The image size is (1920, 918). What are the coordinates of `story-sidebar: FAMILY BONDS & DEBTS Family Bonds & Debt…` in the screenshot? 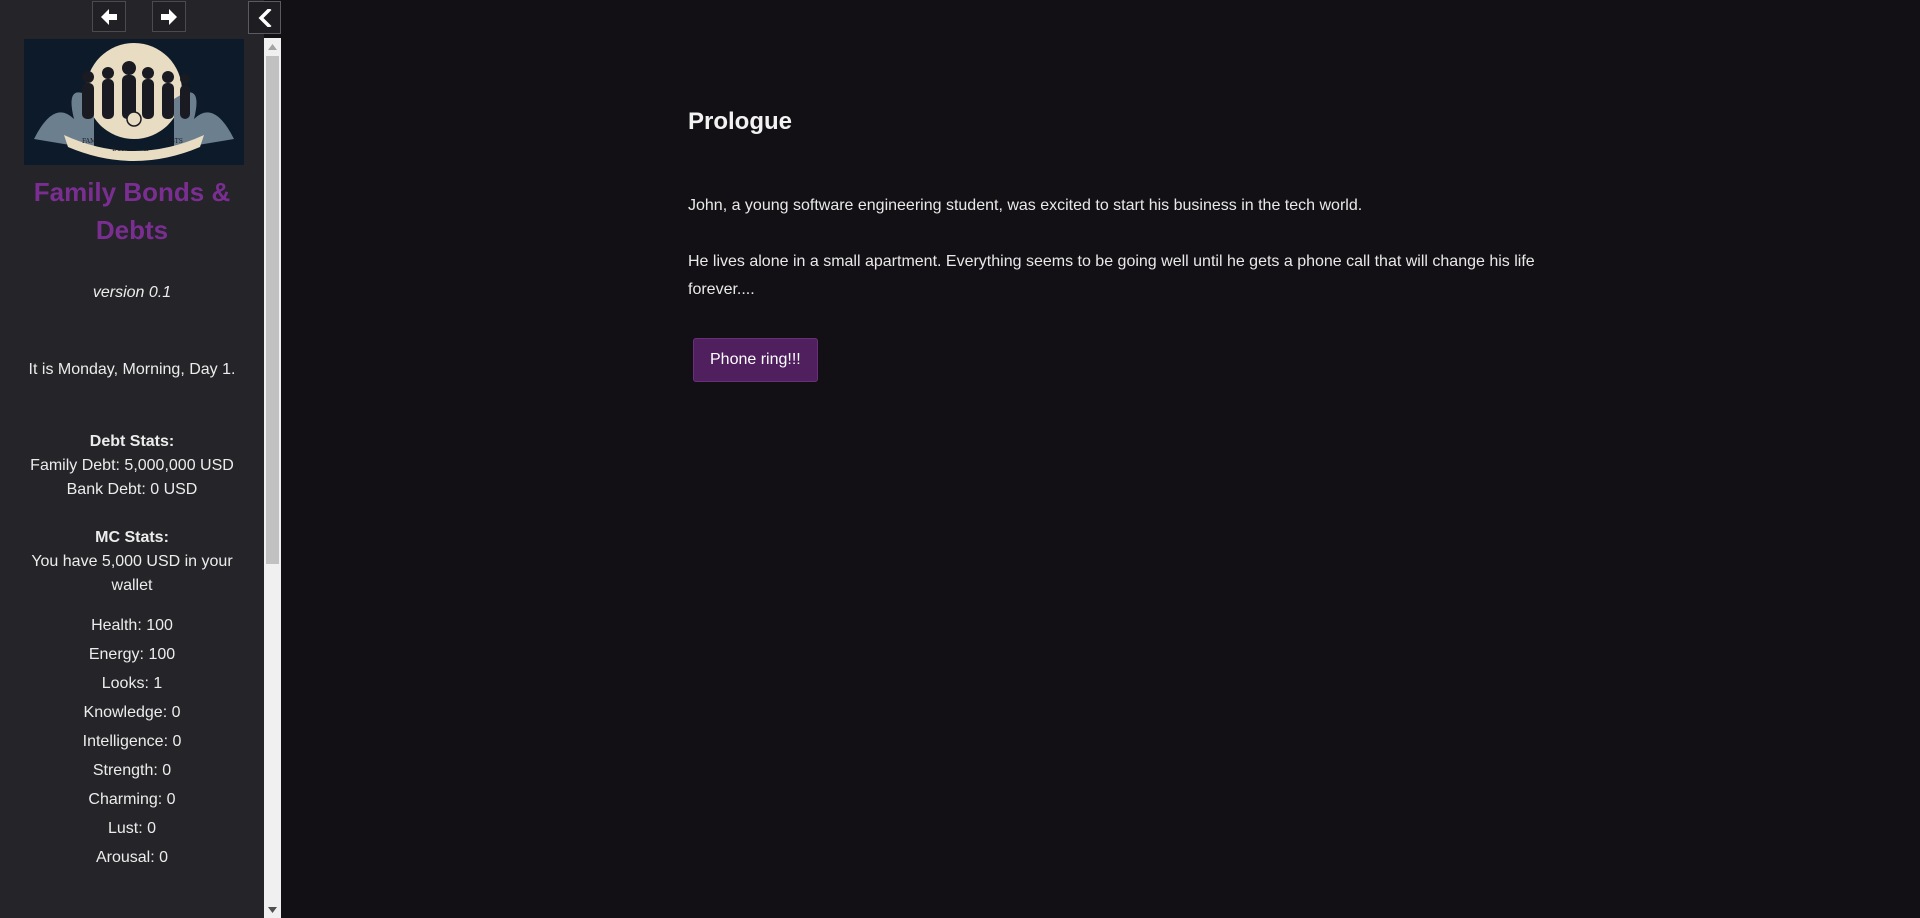 It's located at (132, 459).